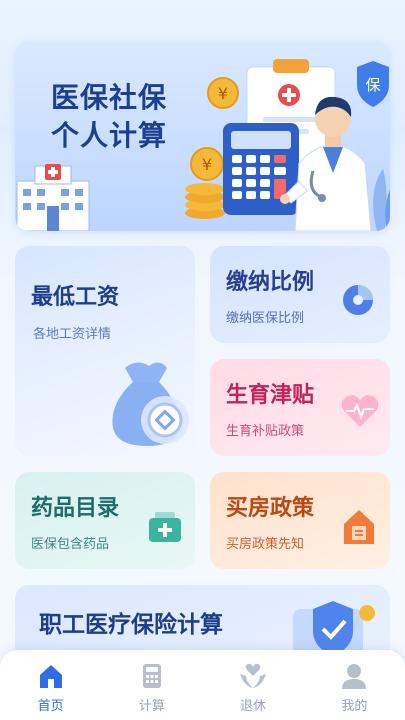 Image resolution: width=405 pixels, height=720 pixels. I want to click on employee-insurance-calc-title: 职工医疗保险计算, so click(131, 625).